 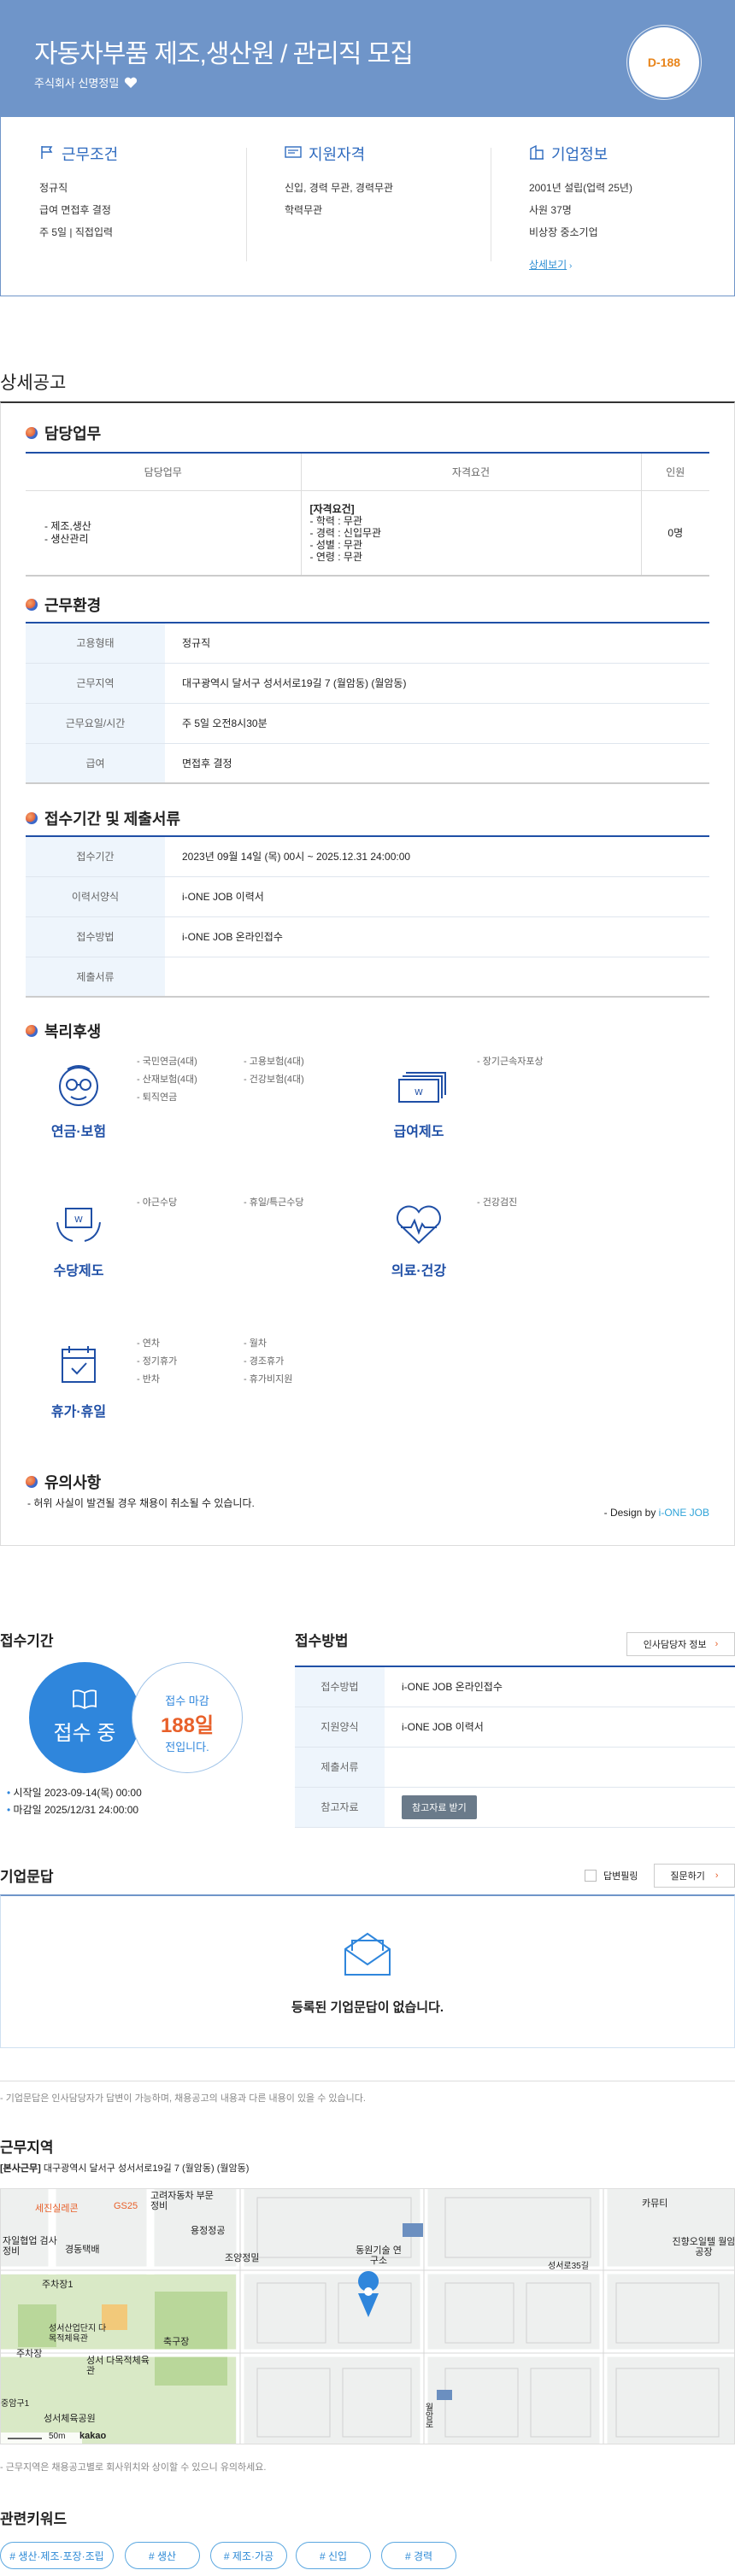 I want to click on req-header: 자격요건, so click(x=471, y=472).